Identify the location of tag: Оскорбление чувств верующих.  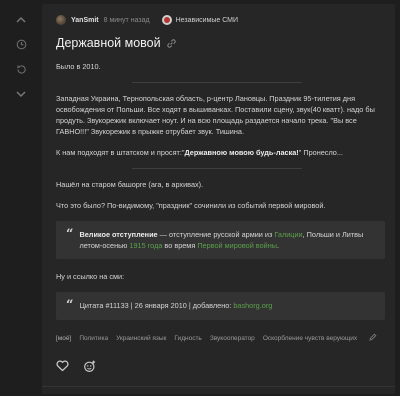
(310, 338).